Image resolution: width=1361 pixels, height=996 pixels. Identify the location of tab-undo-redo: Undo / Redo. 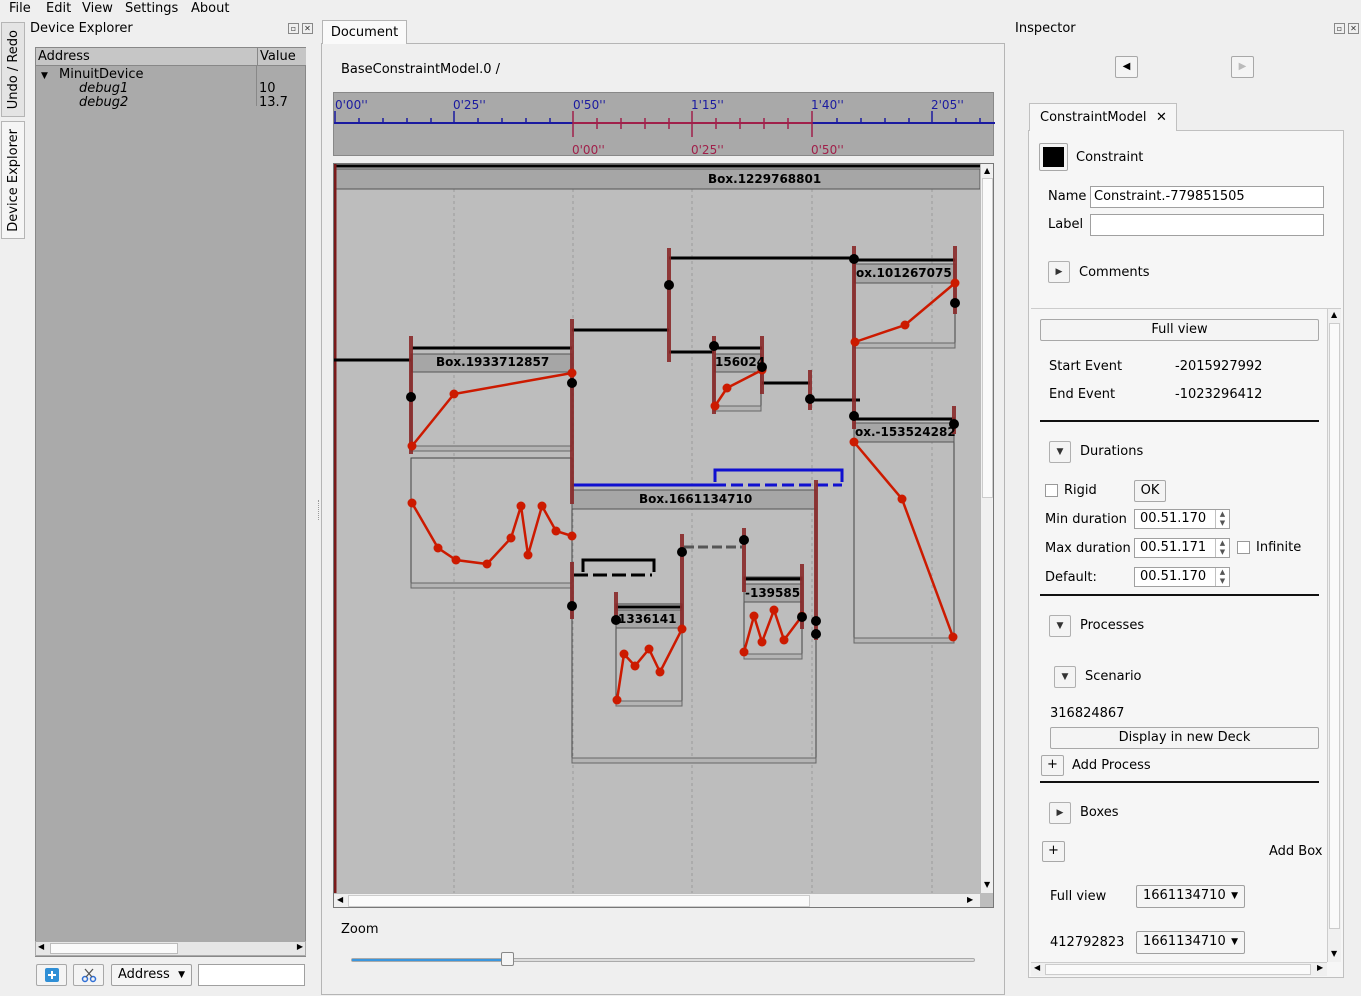
(13, 69).